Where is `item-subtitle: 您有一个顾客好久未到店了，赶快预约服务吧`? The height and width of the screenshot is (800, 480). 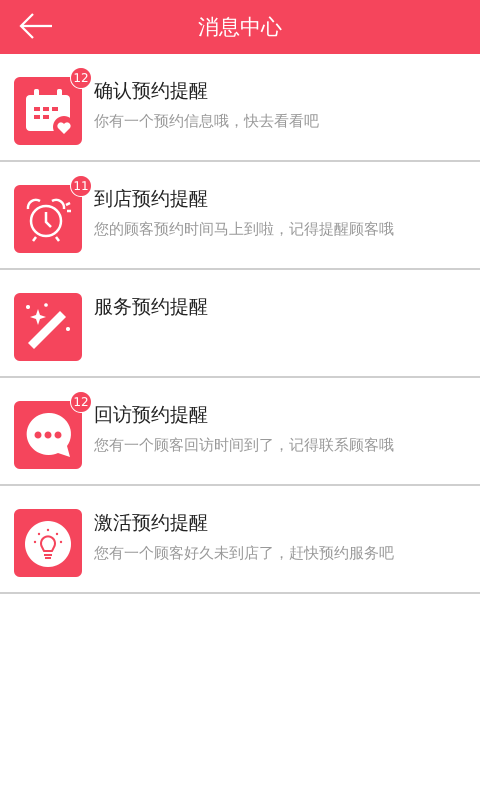
item-subtitle: 您有一个顾客好久未到店了，赶快预约服务吧 is located at coordinates (244, 553).